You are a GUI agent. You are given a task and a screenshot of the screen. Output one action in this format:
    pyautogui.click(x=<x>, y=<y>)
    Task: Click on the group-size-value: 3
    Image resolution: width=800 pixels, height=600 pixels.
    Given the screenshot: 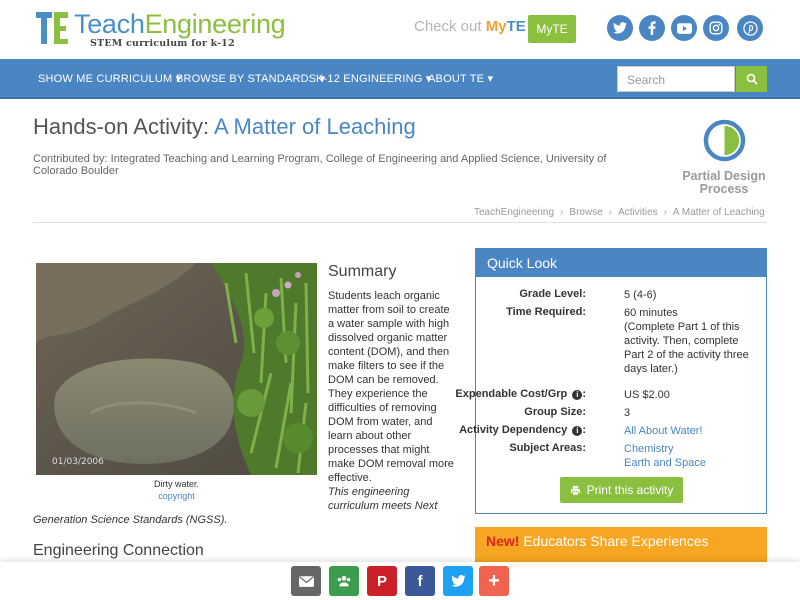 What is the action you would take?
    pyautogui.click(x=627, y=413)
    